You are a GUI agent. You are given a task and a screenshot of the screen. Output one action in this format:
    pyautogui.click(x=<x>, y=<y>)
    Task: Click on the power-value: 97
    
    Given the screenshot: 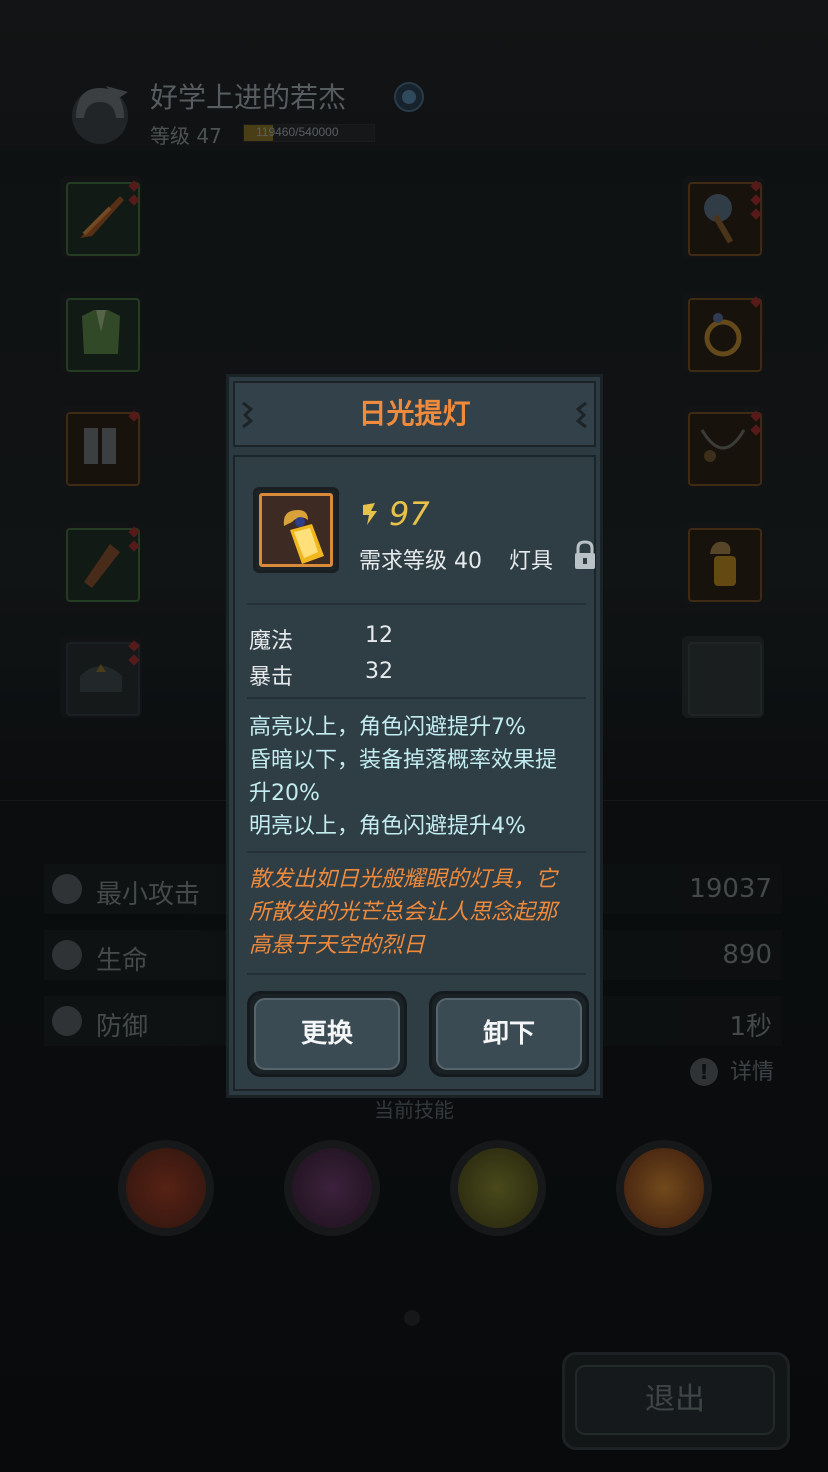 What is the action you would take?
    pyautogui.click(x=409, y=514)
    